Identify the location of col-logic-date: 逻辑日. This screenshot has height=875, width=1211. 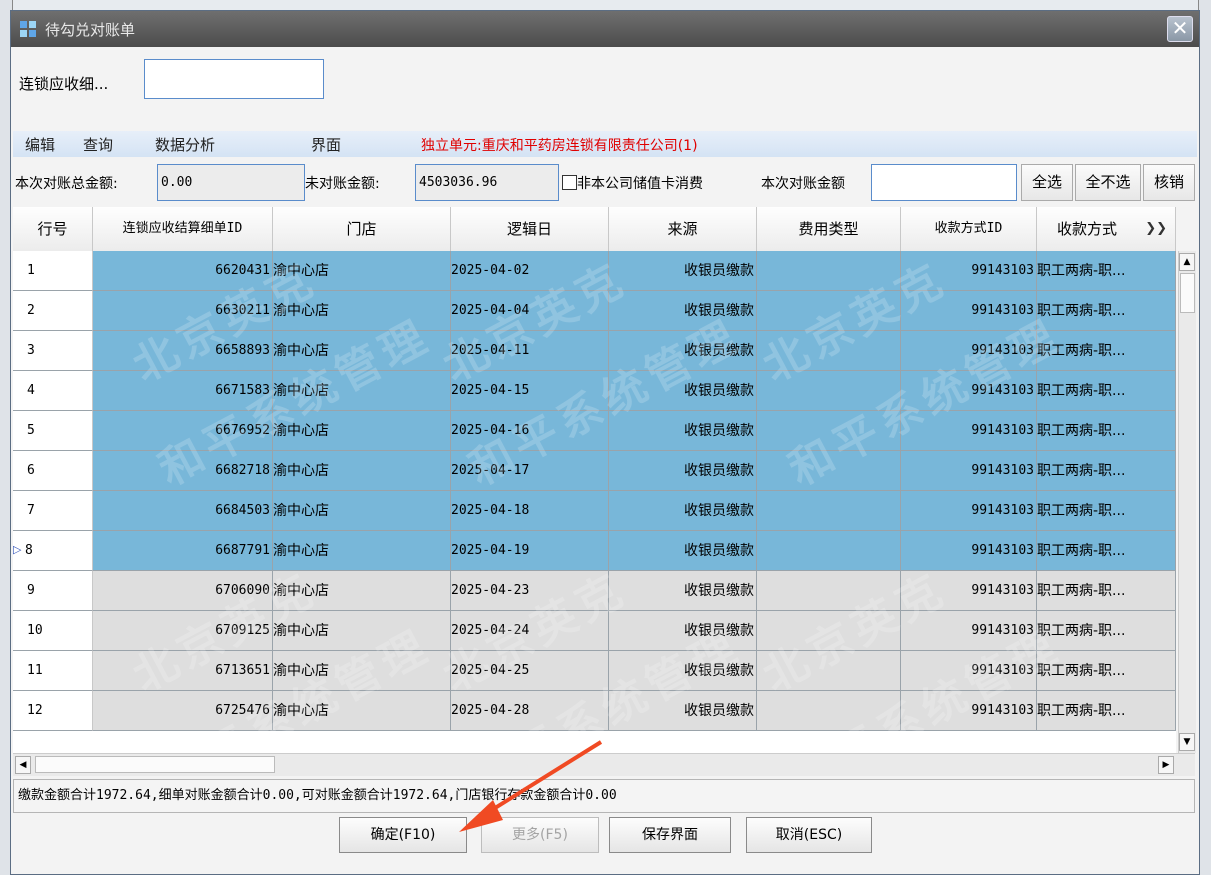
(530, 229).